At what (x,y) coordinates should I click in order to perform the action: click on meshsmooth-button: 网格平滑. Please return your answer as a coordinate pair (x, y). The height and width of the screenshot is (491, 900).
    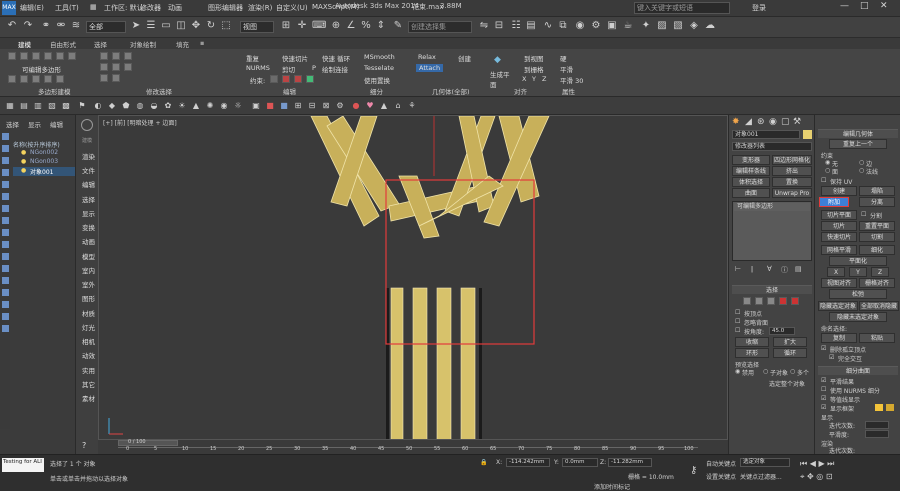
    Looking at the image, I should click on (839, 250).